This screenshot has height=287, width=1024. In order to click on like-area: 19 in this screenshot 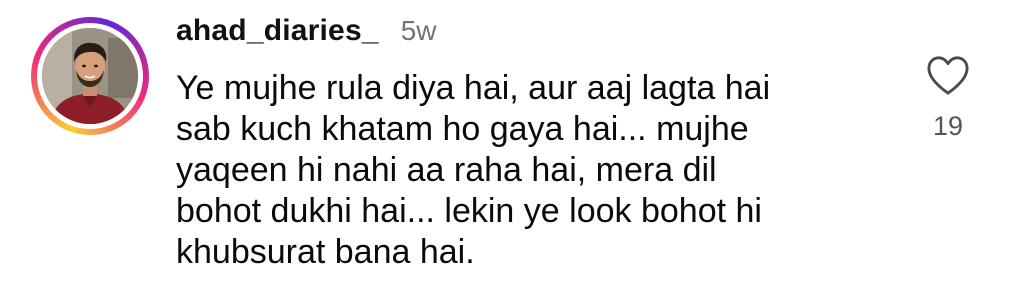, I will do `click(948, 98)`.